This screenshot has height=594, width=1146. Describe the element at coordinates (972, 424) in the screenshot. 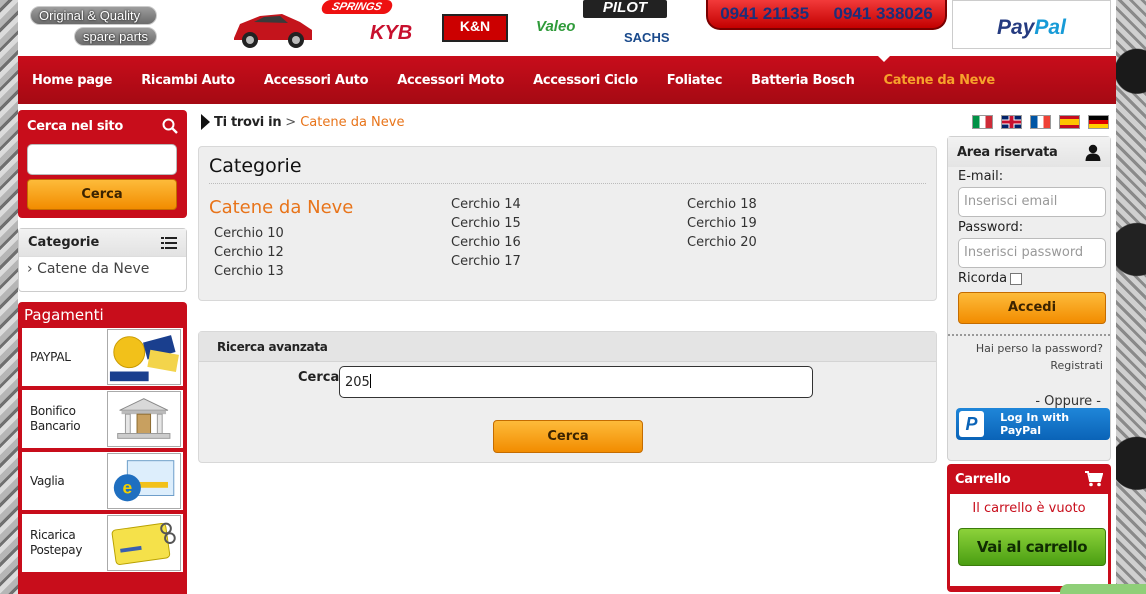

I see `paypal-p-icon: P` at that location.